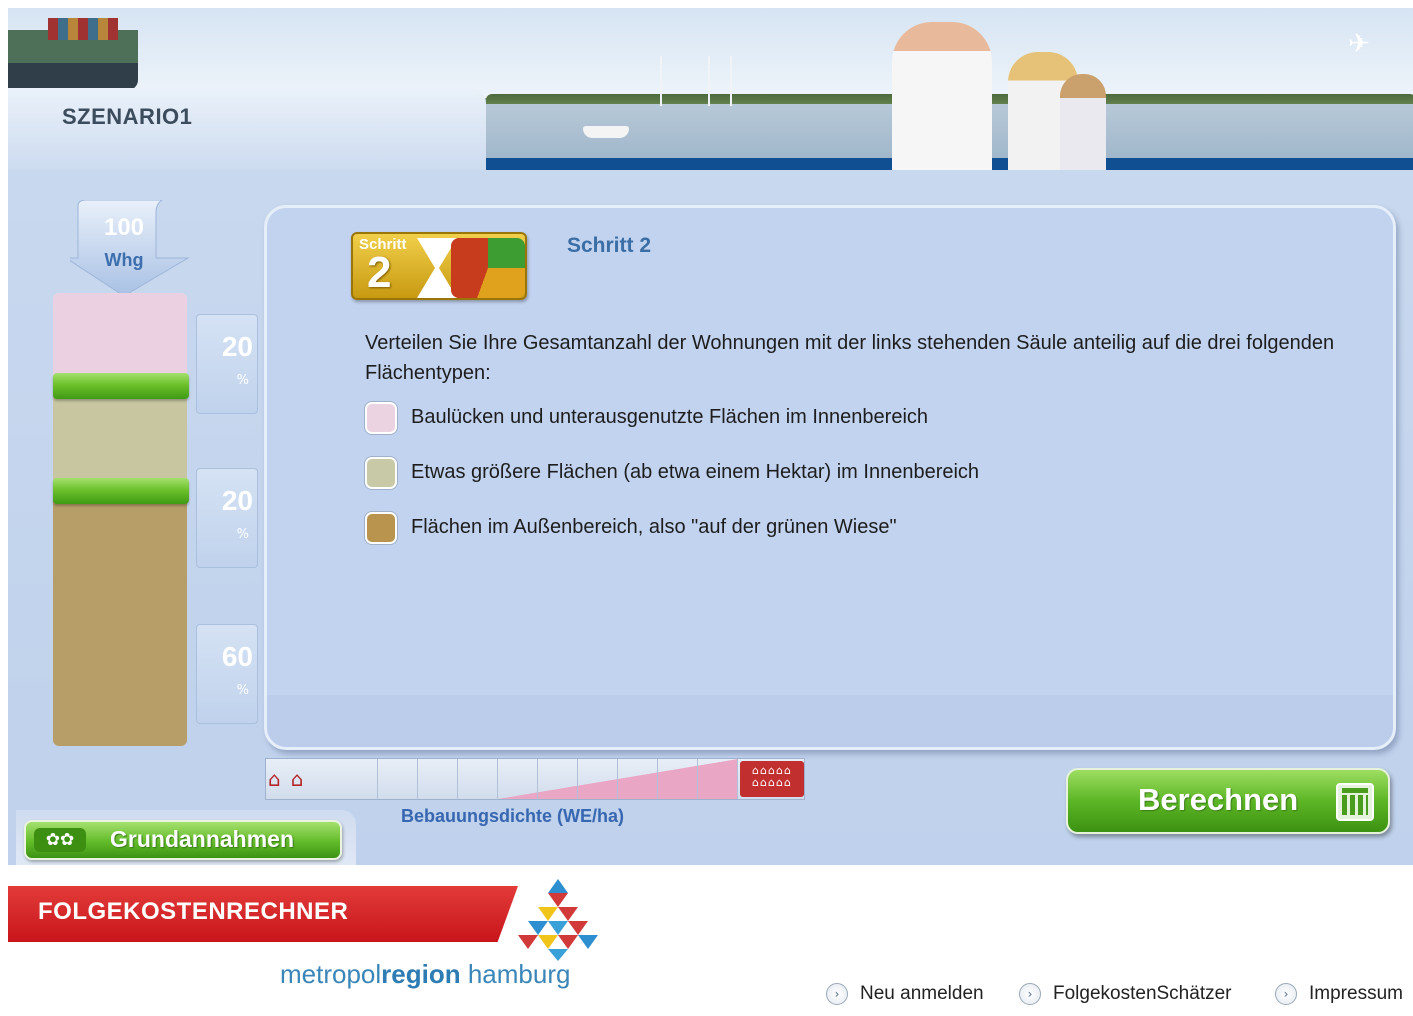  What do you see at coordinates (120, 438) in the screenshot?
I see `segment-inner-large` at bounding box center [120, 438].